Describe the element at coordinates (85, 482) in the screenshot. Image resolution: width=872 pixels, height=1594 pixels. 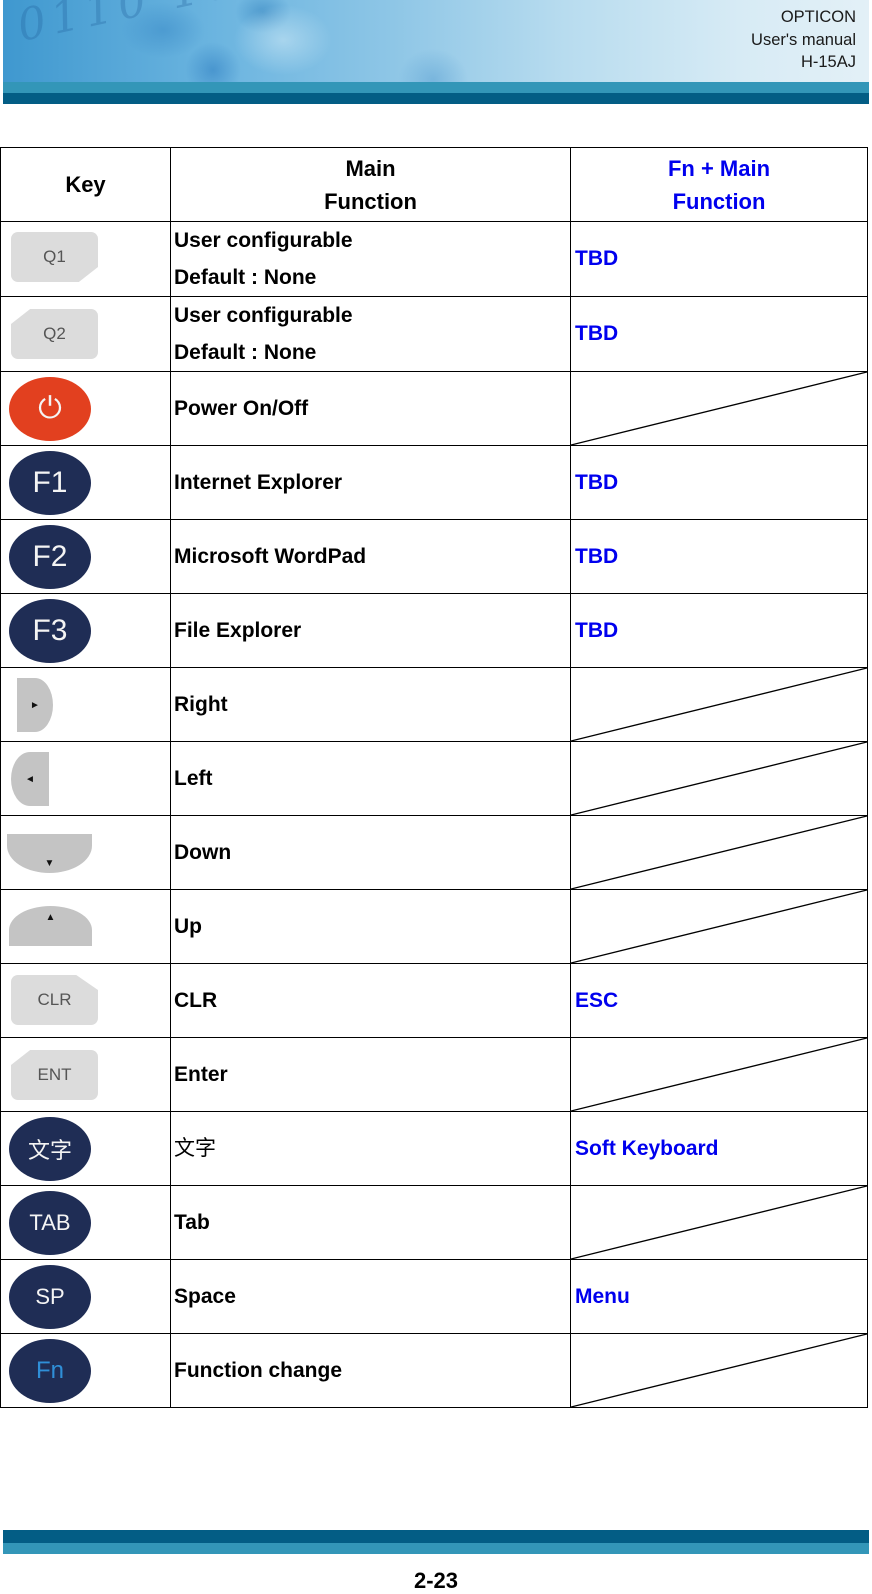
I see `key-cell: F1` at that location.